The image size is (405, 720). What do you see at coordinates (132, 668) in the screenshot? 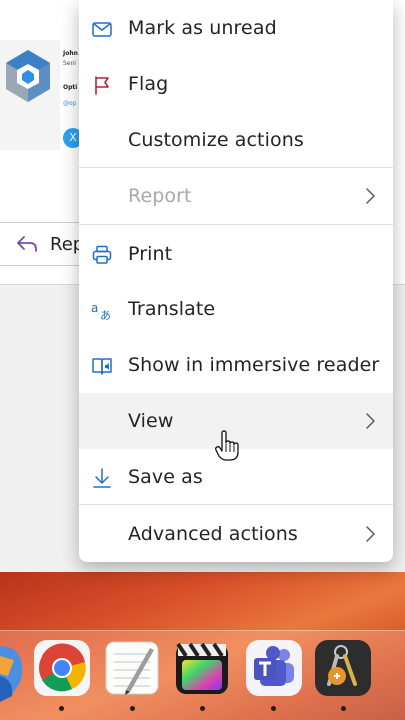
I see `textedit-app-icon` at bounding box center [132, 668].